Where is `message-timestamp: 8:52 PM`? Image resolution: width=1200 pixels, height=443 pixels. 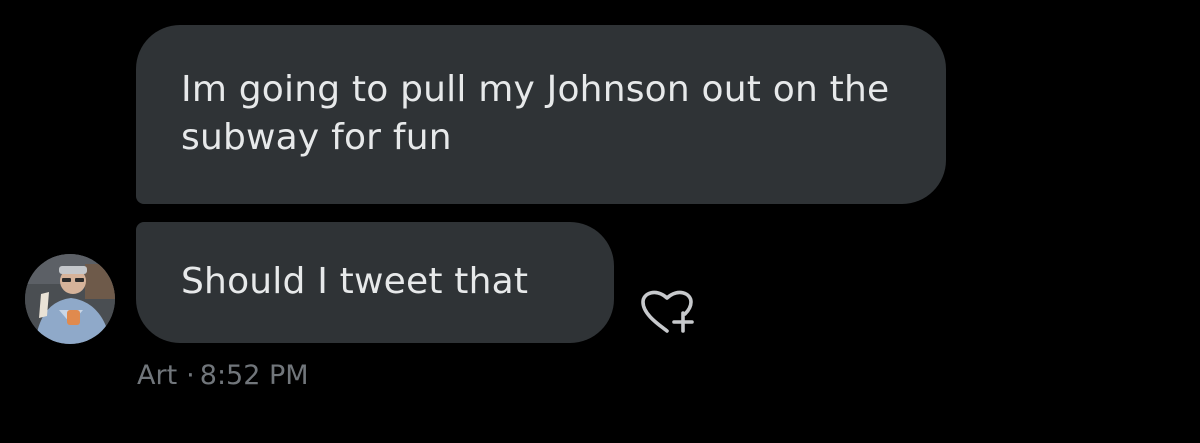 message-timestamp: 8:52 PM is located at coordinates (254, 375).